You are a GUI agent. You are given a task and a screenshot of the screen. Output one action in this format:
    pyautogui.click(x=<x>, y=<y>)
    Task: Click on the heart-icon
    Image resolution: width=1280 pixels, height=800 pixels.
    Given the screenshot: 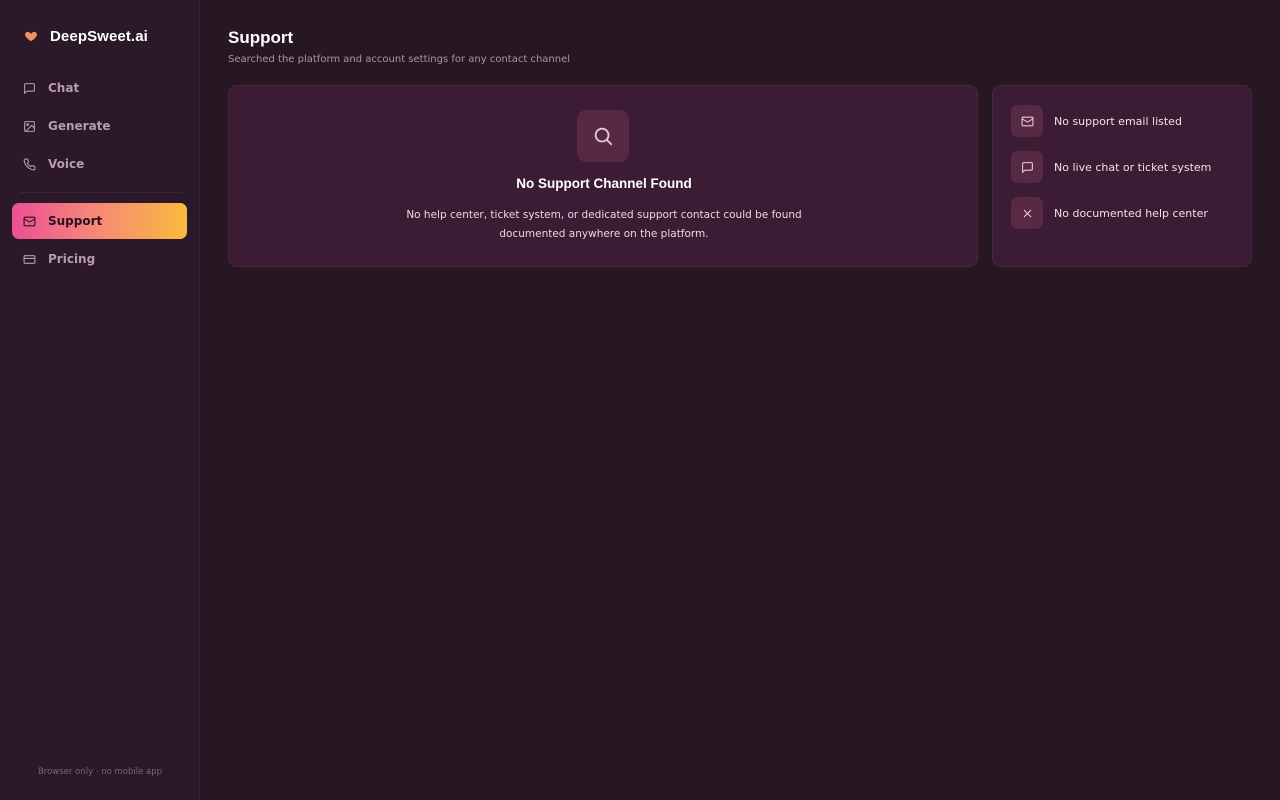 What is the action you would take?
    pyautogui.click(x=31, y=36)
    